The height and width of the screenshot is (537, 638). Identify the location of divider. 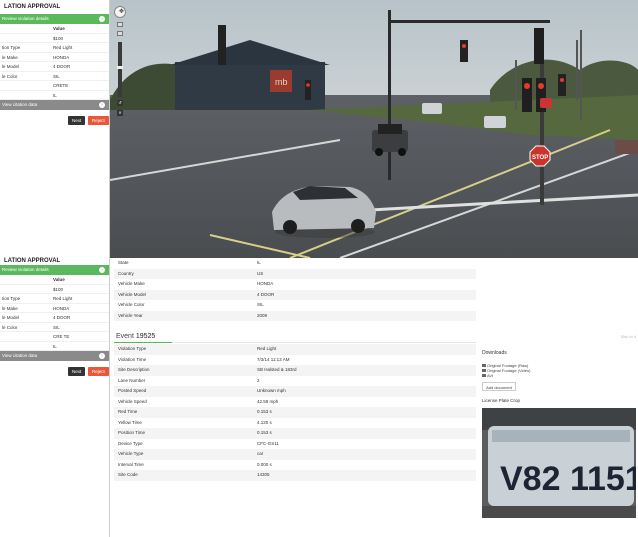
(324, 342).